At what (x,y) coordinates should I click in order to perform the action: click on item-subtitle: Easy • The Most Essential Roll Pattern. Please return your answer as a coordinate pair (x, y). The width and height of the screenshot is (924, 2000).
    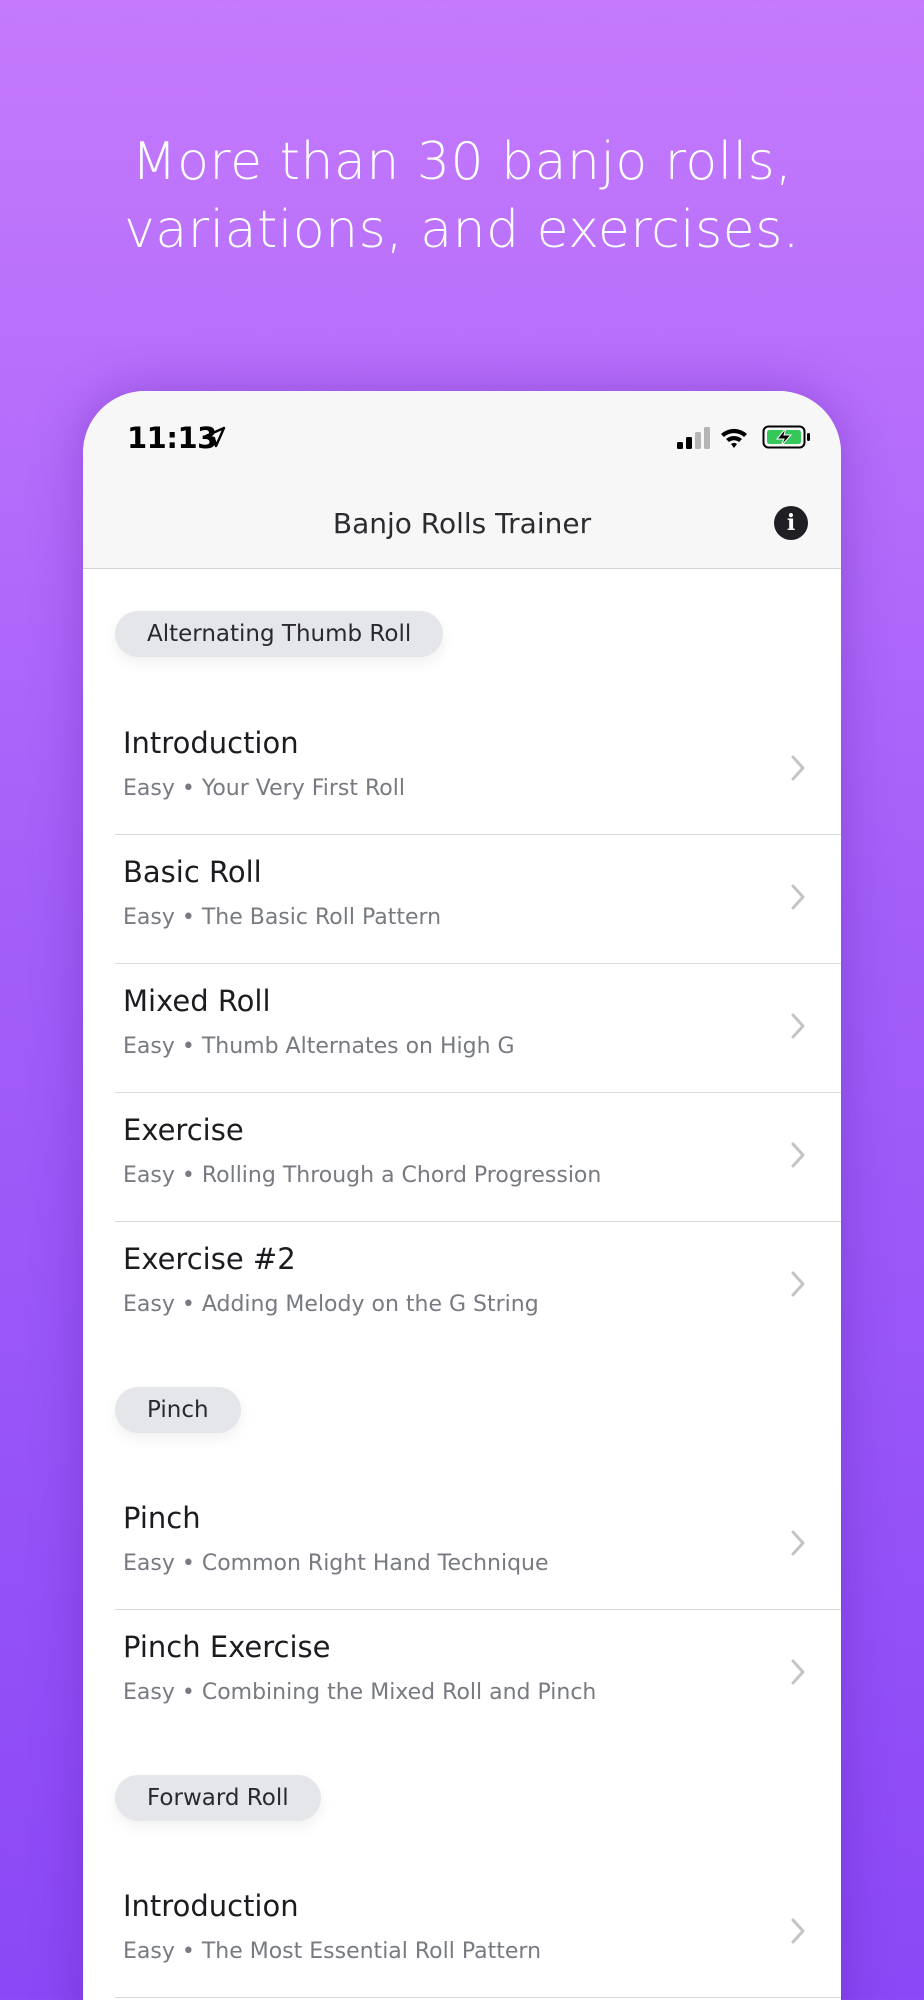
    Looking at the image, I should click on (332, 1951).